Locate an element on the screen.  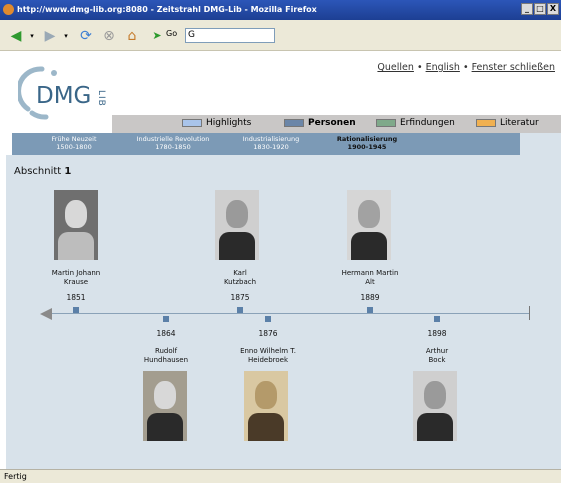
era-tab-industrialisierung: Industrialisierung 1830-1920 is located at coordinates (271, 143).